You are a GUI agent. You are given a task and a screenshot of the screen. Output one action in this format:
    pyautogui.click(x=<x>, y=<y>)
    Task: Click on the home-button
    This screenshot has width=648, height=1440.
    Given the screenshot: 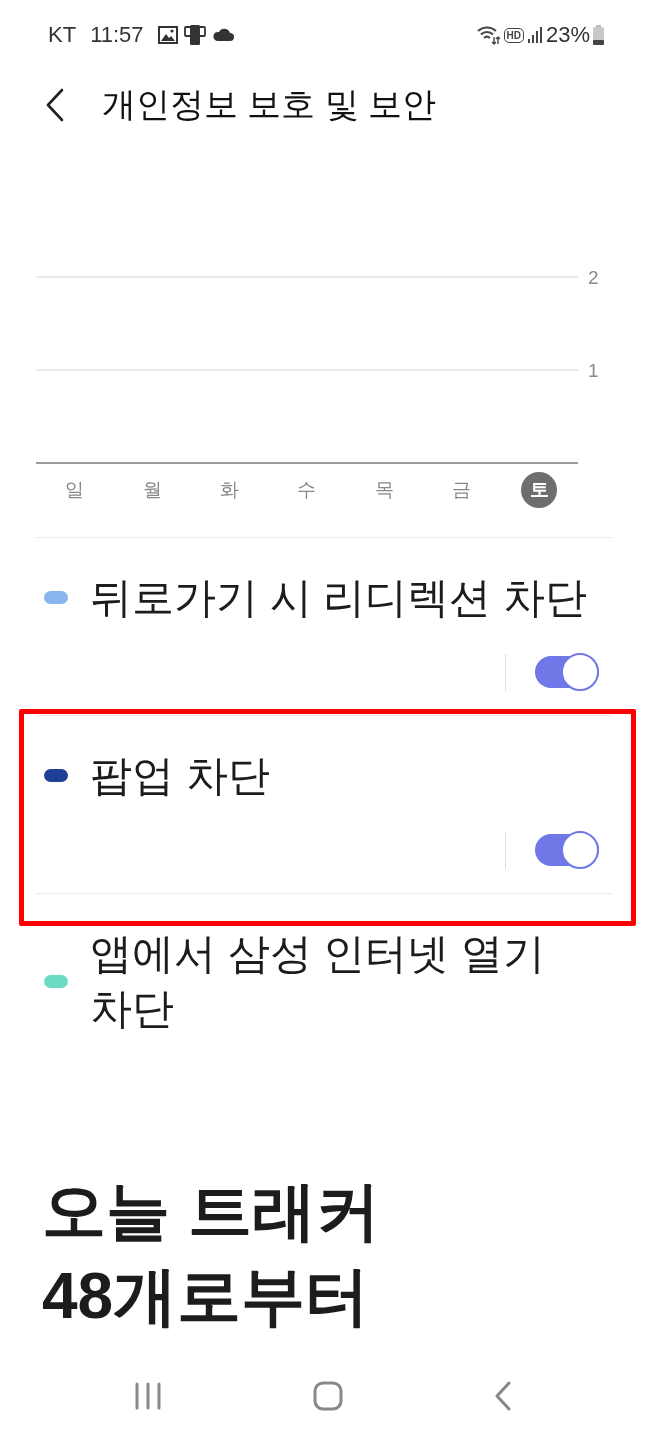 What is the action you would take?
    pyautogui.click(x=328, y=1396)
    